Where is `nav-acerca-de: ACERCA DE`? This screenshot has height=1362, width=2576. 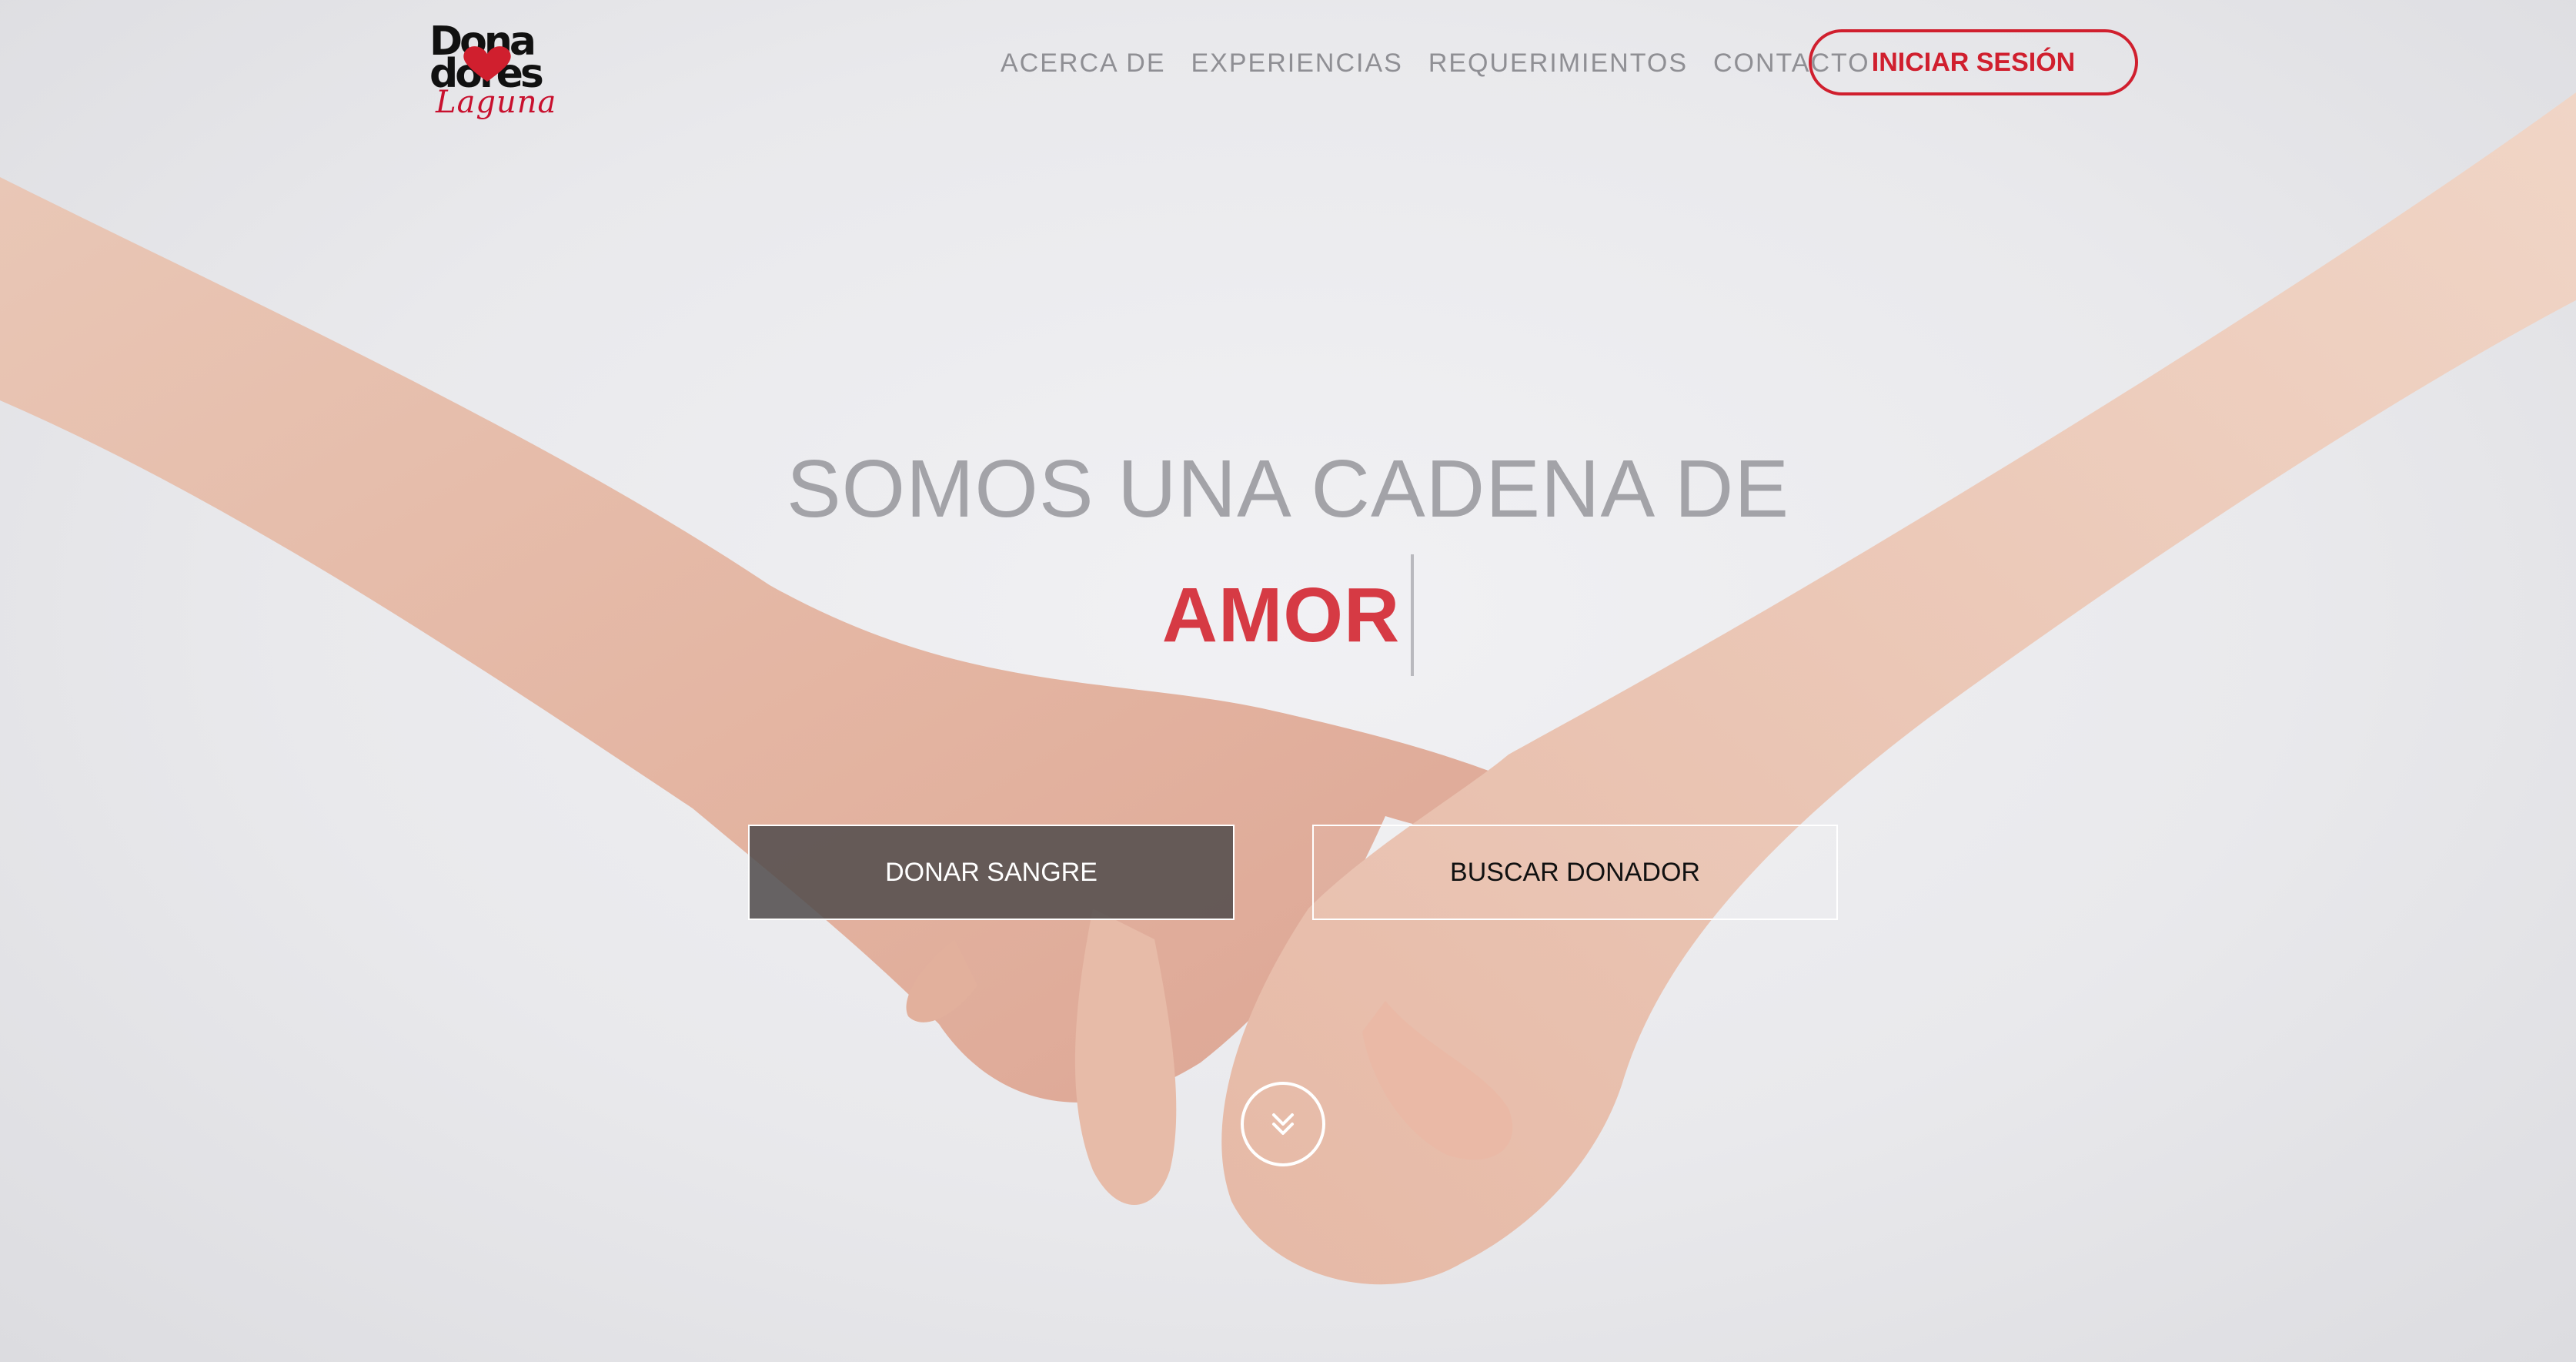
nav-acerca-de: ACERCA DE is located at coordinates (1083, 64).